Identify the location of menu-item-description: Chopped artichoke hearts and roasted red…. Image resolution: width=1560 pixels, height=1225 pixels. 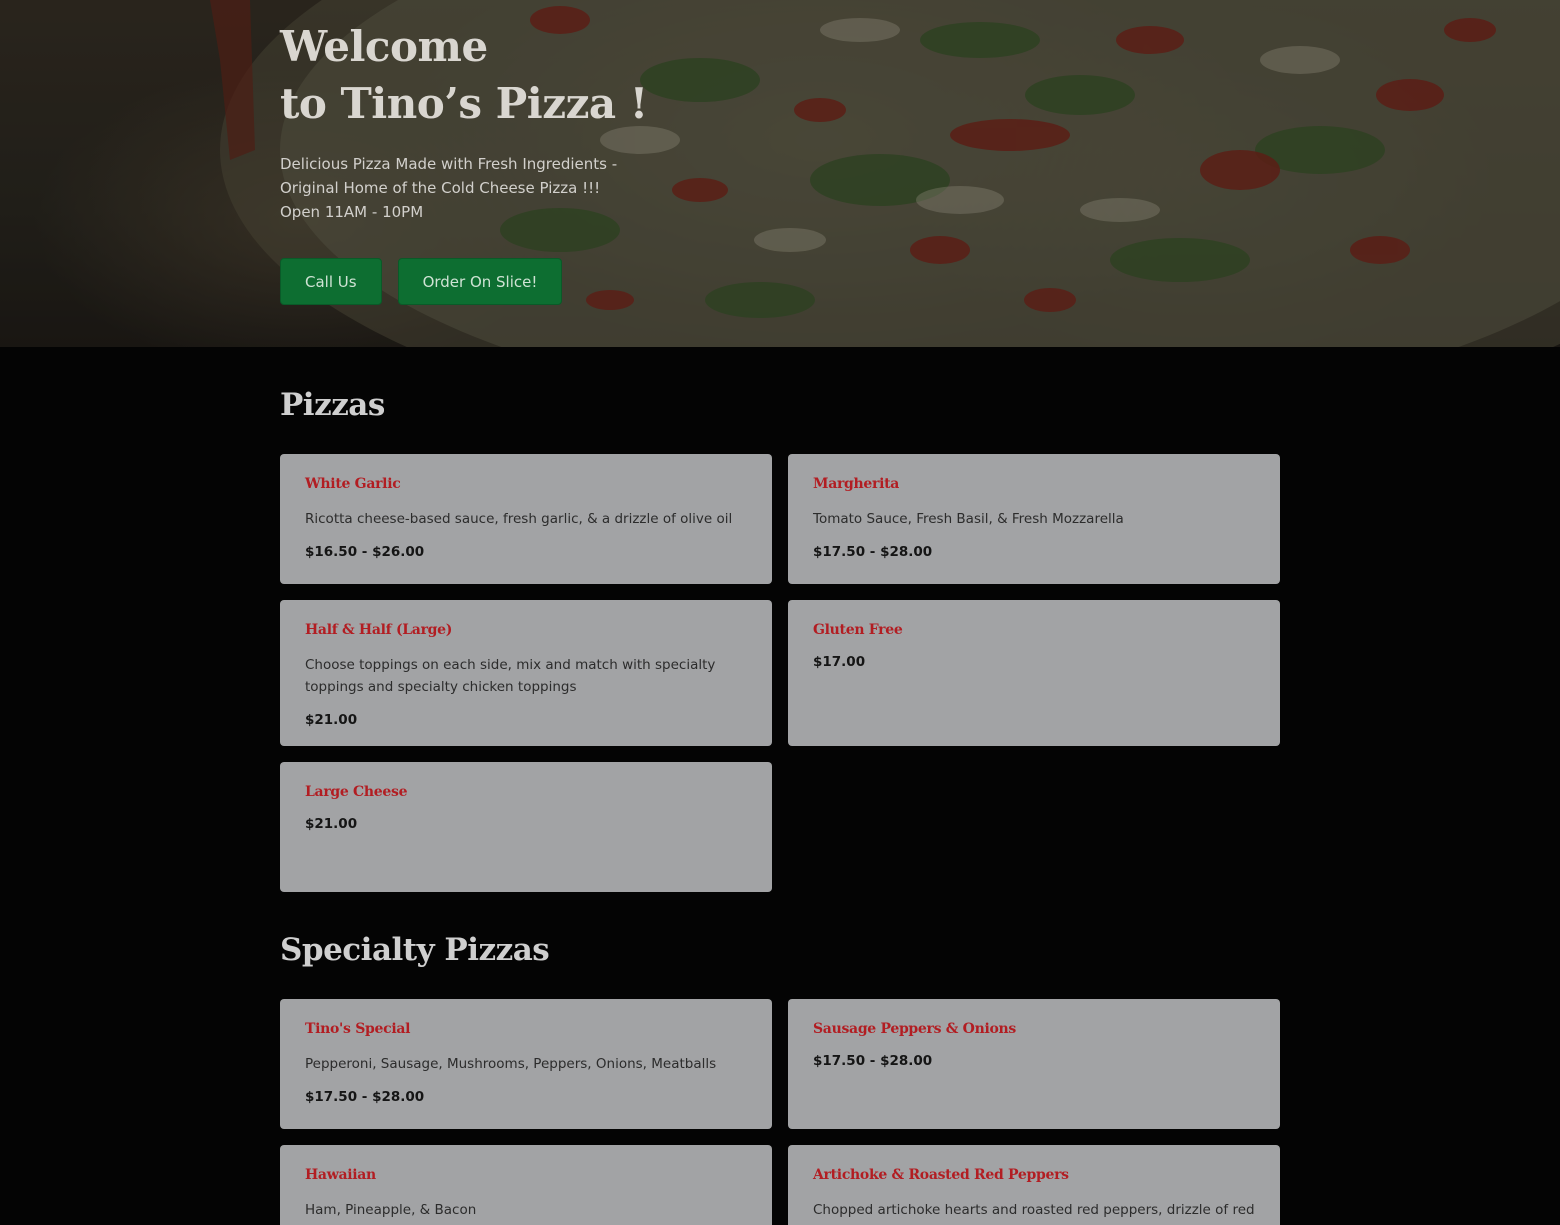
(1034, 1210).